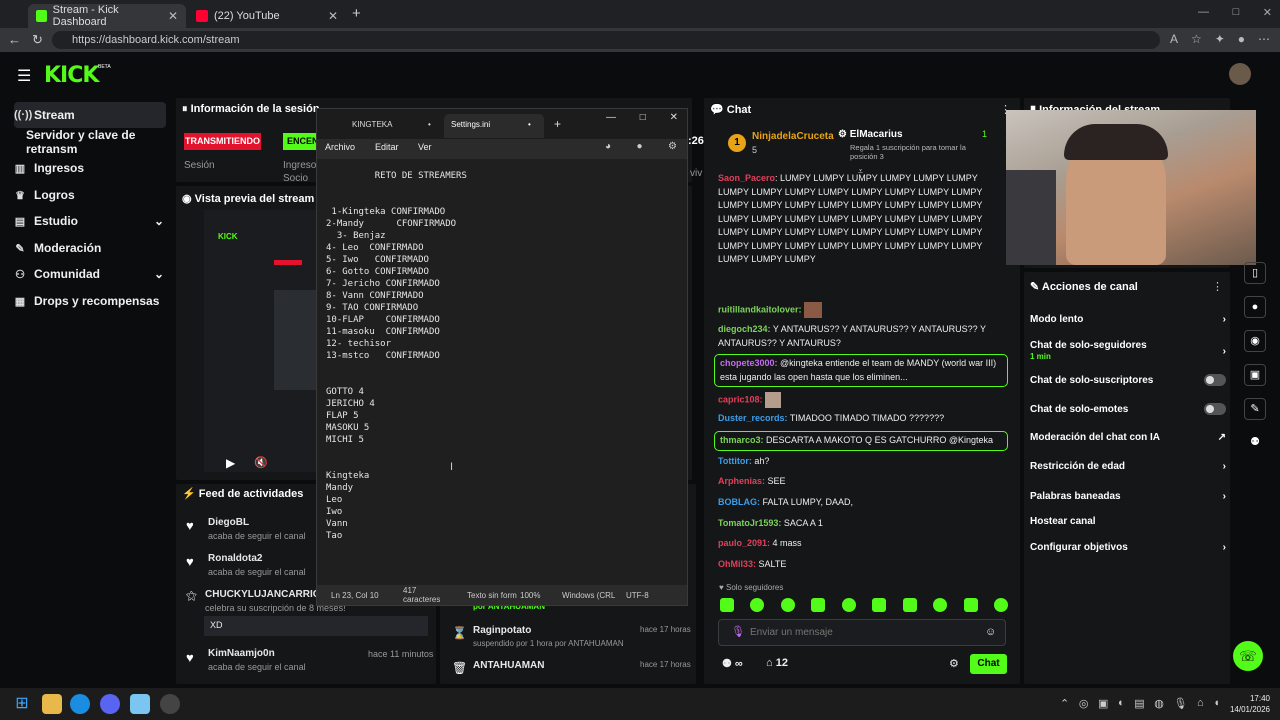 The image size is (1280, 720). I want to click on chat-user: TomatoJr1593:, so click(749, 523).